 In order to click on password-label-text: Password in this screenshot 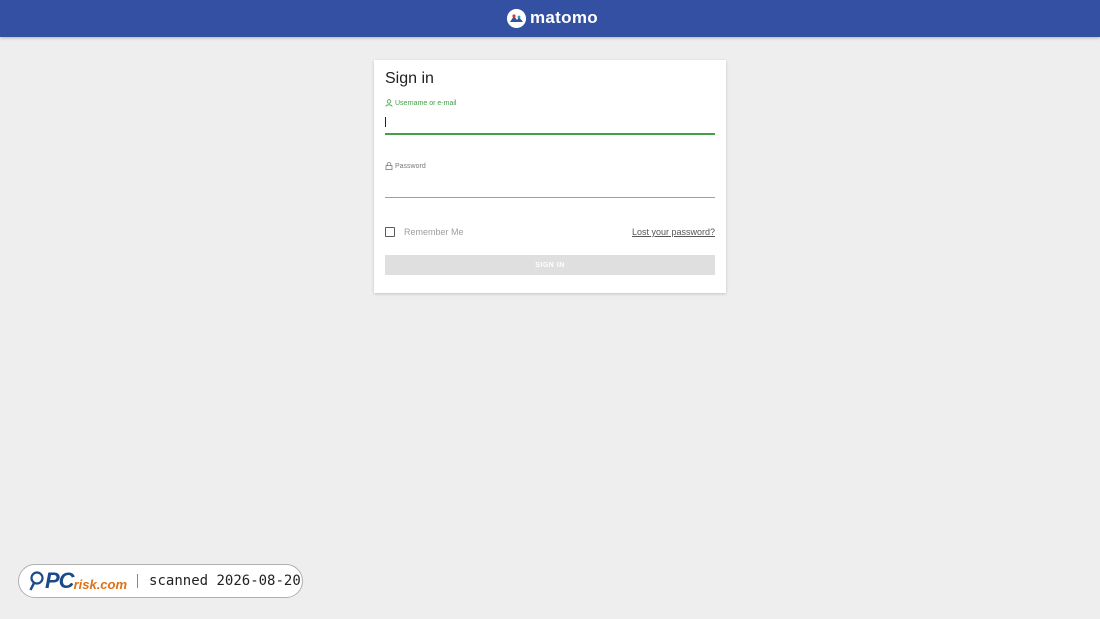, I will do `click(410, 166)`.